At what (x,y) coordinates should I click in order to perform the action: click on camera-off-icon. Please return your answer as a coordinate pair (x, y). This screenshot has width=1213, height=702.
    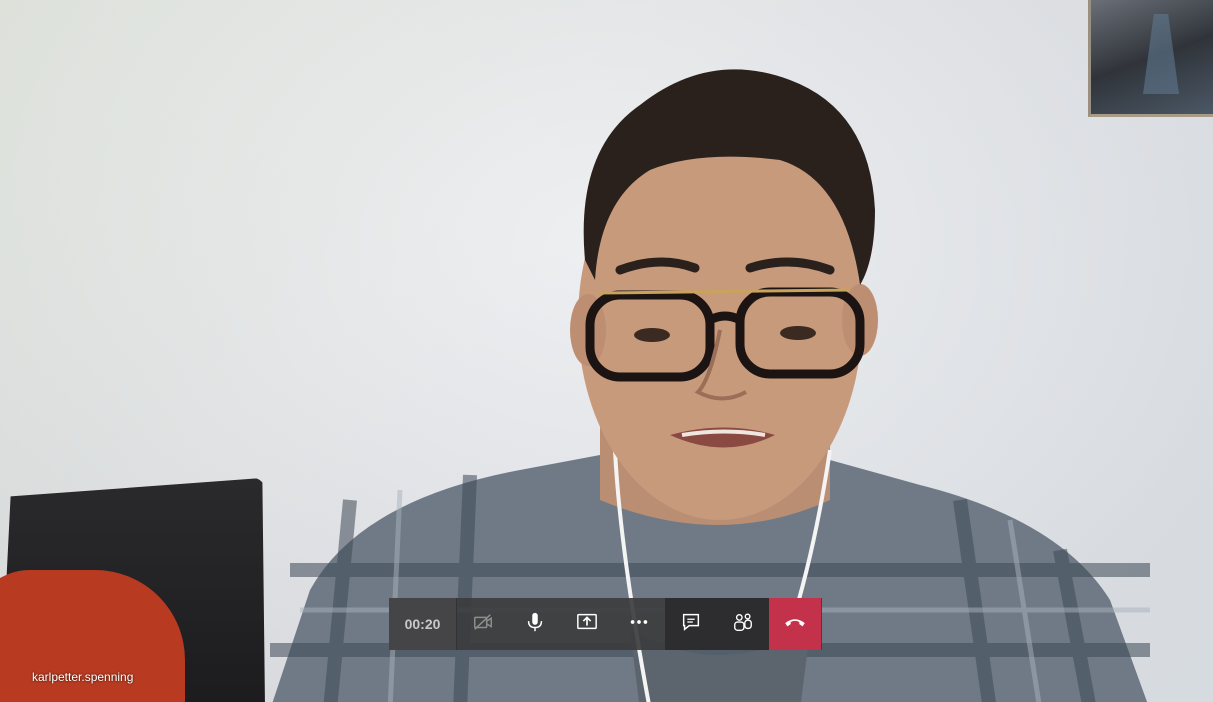
    Looking at the image, I should click on (483, 624).